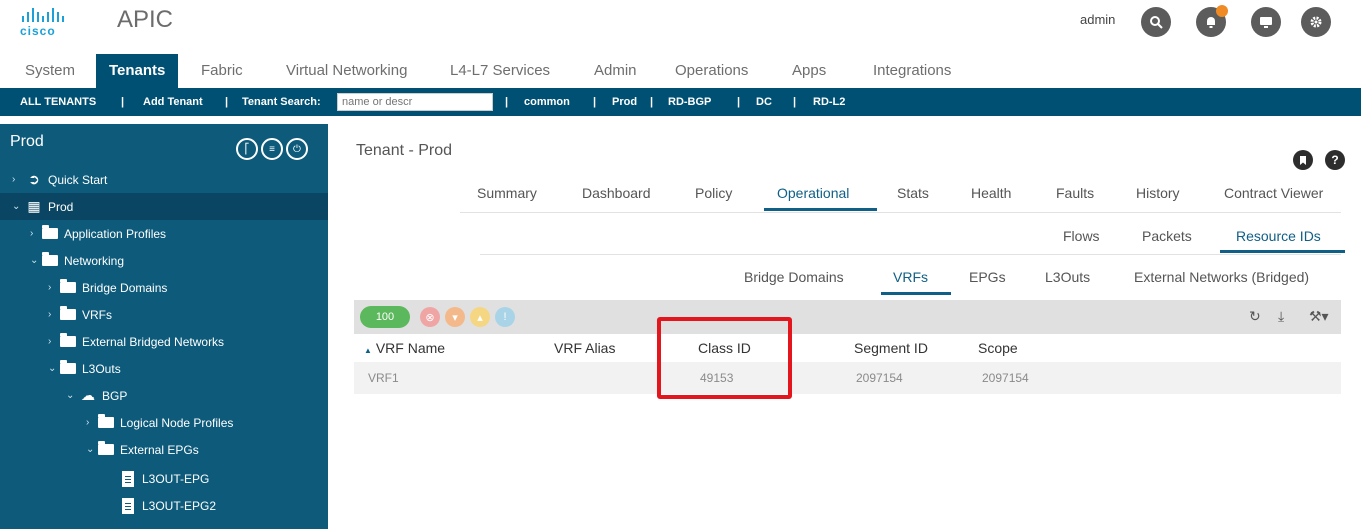 The width and height of the screenshot is (1361, 529). What do you see at coordinates (913, 193) in the screenshot?
I see `tab-stats: Stats` at bounding box center [913, 193].